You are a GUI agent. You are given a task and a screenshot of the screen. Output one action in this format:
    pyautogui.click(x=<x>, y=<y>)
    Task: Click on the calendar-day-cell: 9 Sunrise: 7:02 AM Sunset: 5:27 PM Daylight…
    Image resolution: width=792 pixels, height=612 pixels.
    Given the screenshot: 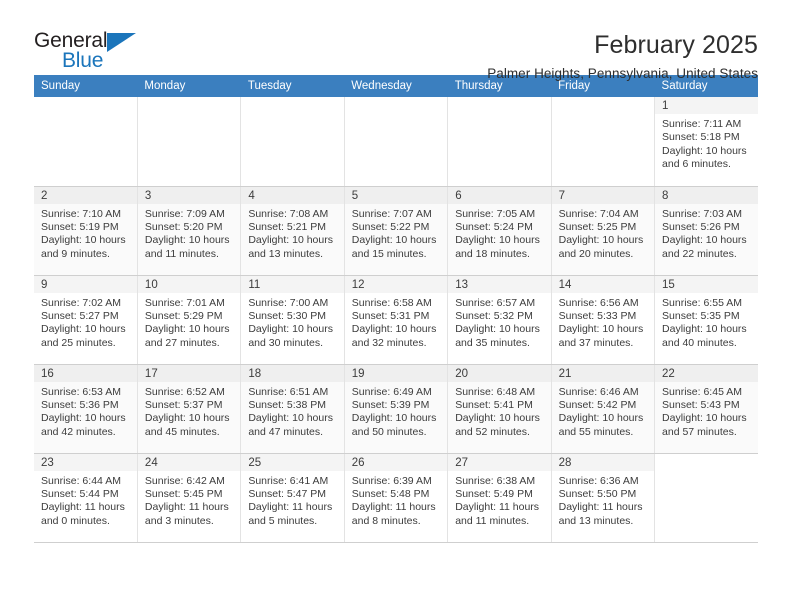 What is the action you would take?
    pyautogui.click(x=86, y=320)
    